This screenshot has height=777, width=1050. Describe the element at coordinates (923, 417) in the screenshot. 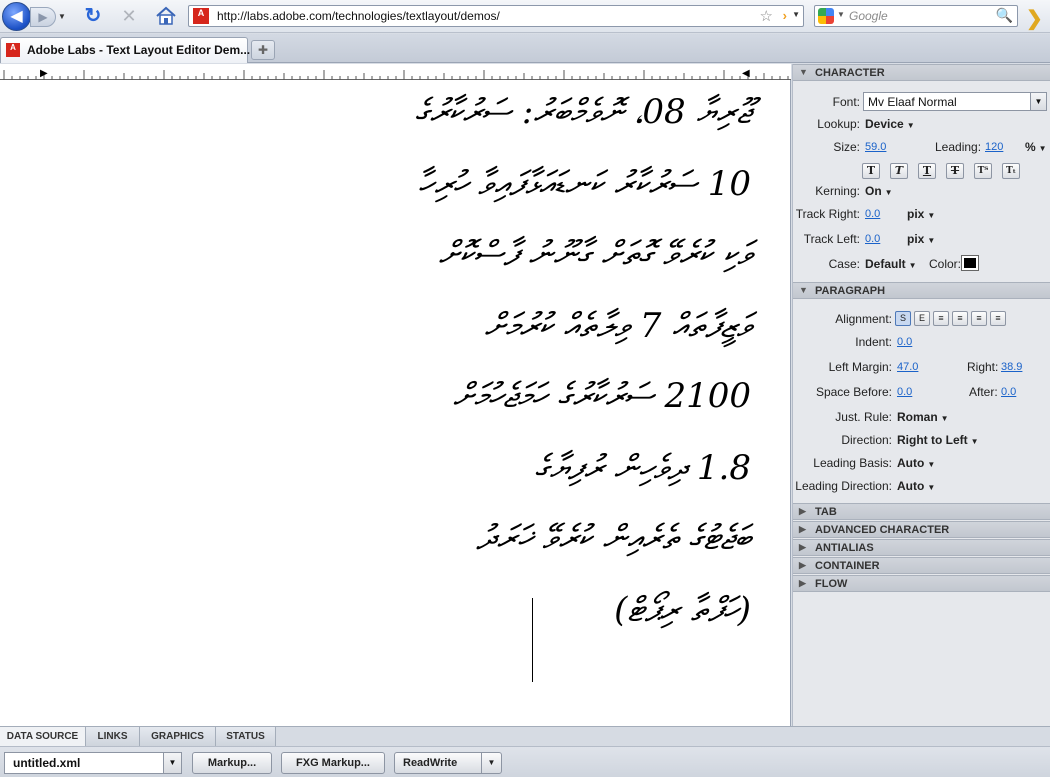

I see `just-rule-dropdown: Roman ▼` at that location.